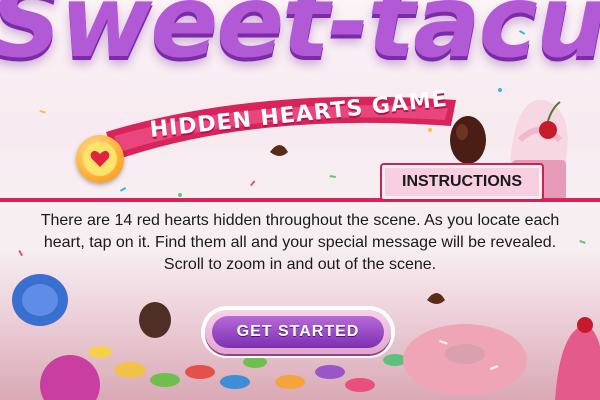  I want to click on heart-badge-inner, so click(100, 159).